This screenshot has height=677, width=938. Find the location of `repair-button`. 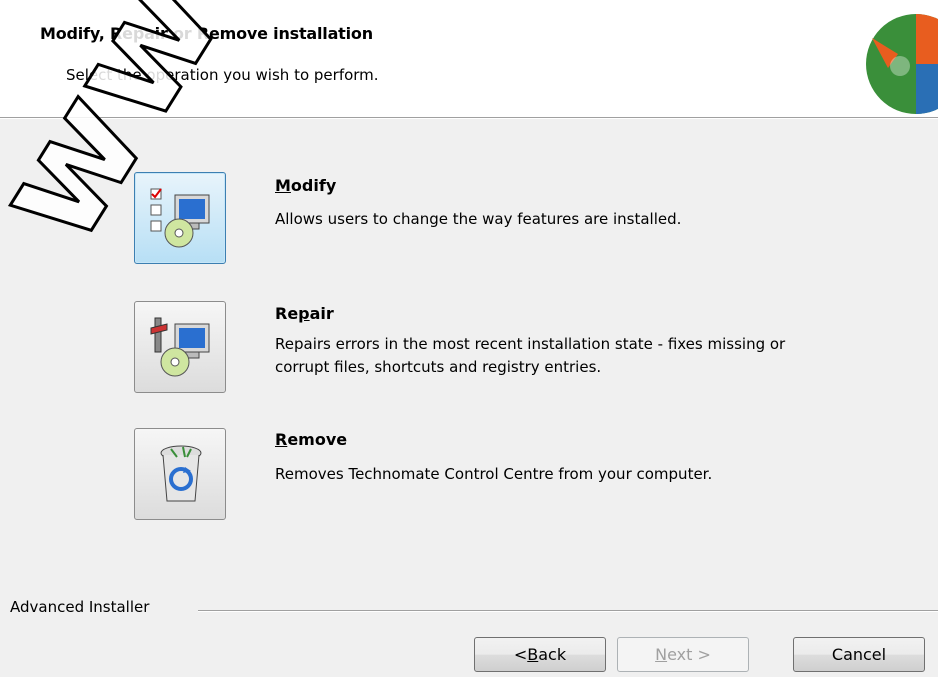

repair-button is located at coordinates (180, 347).